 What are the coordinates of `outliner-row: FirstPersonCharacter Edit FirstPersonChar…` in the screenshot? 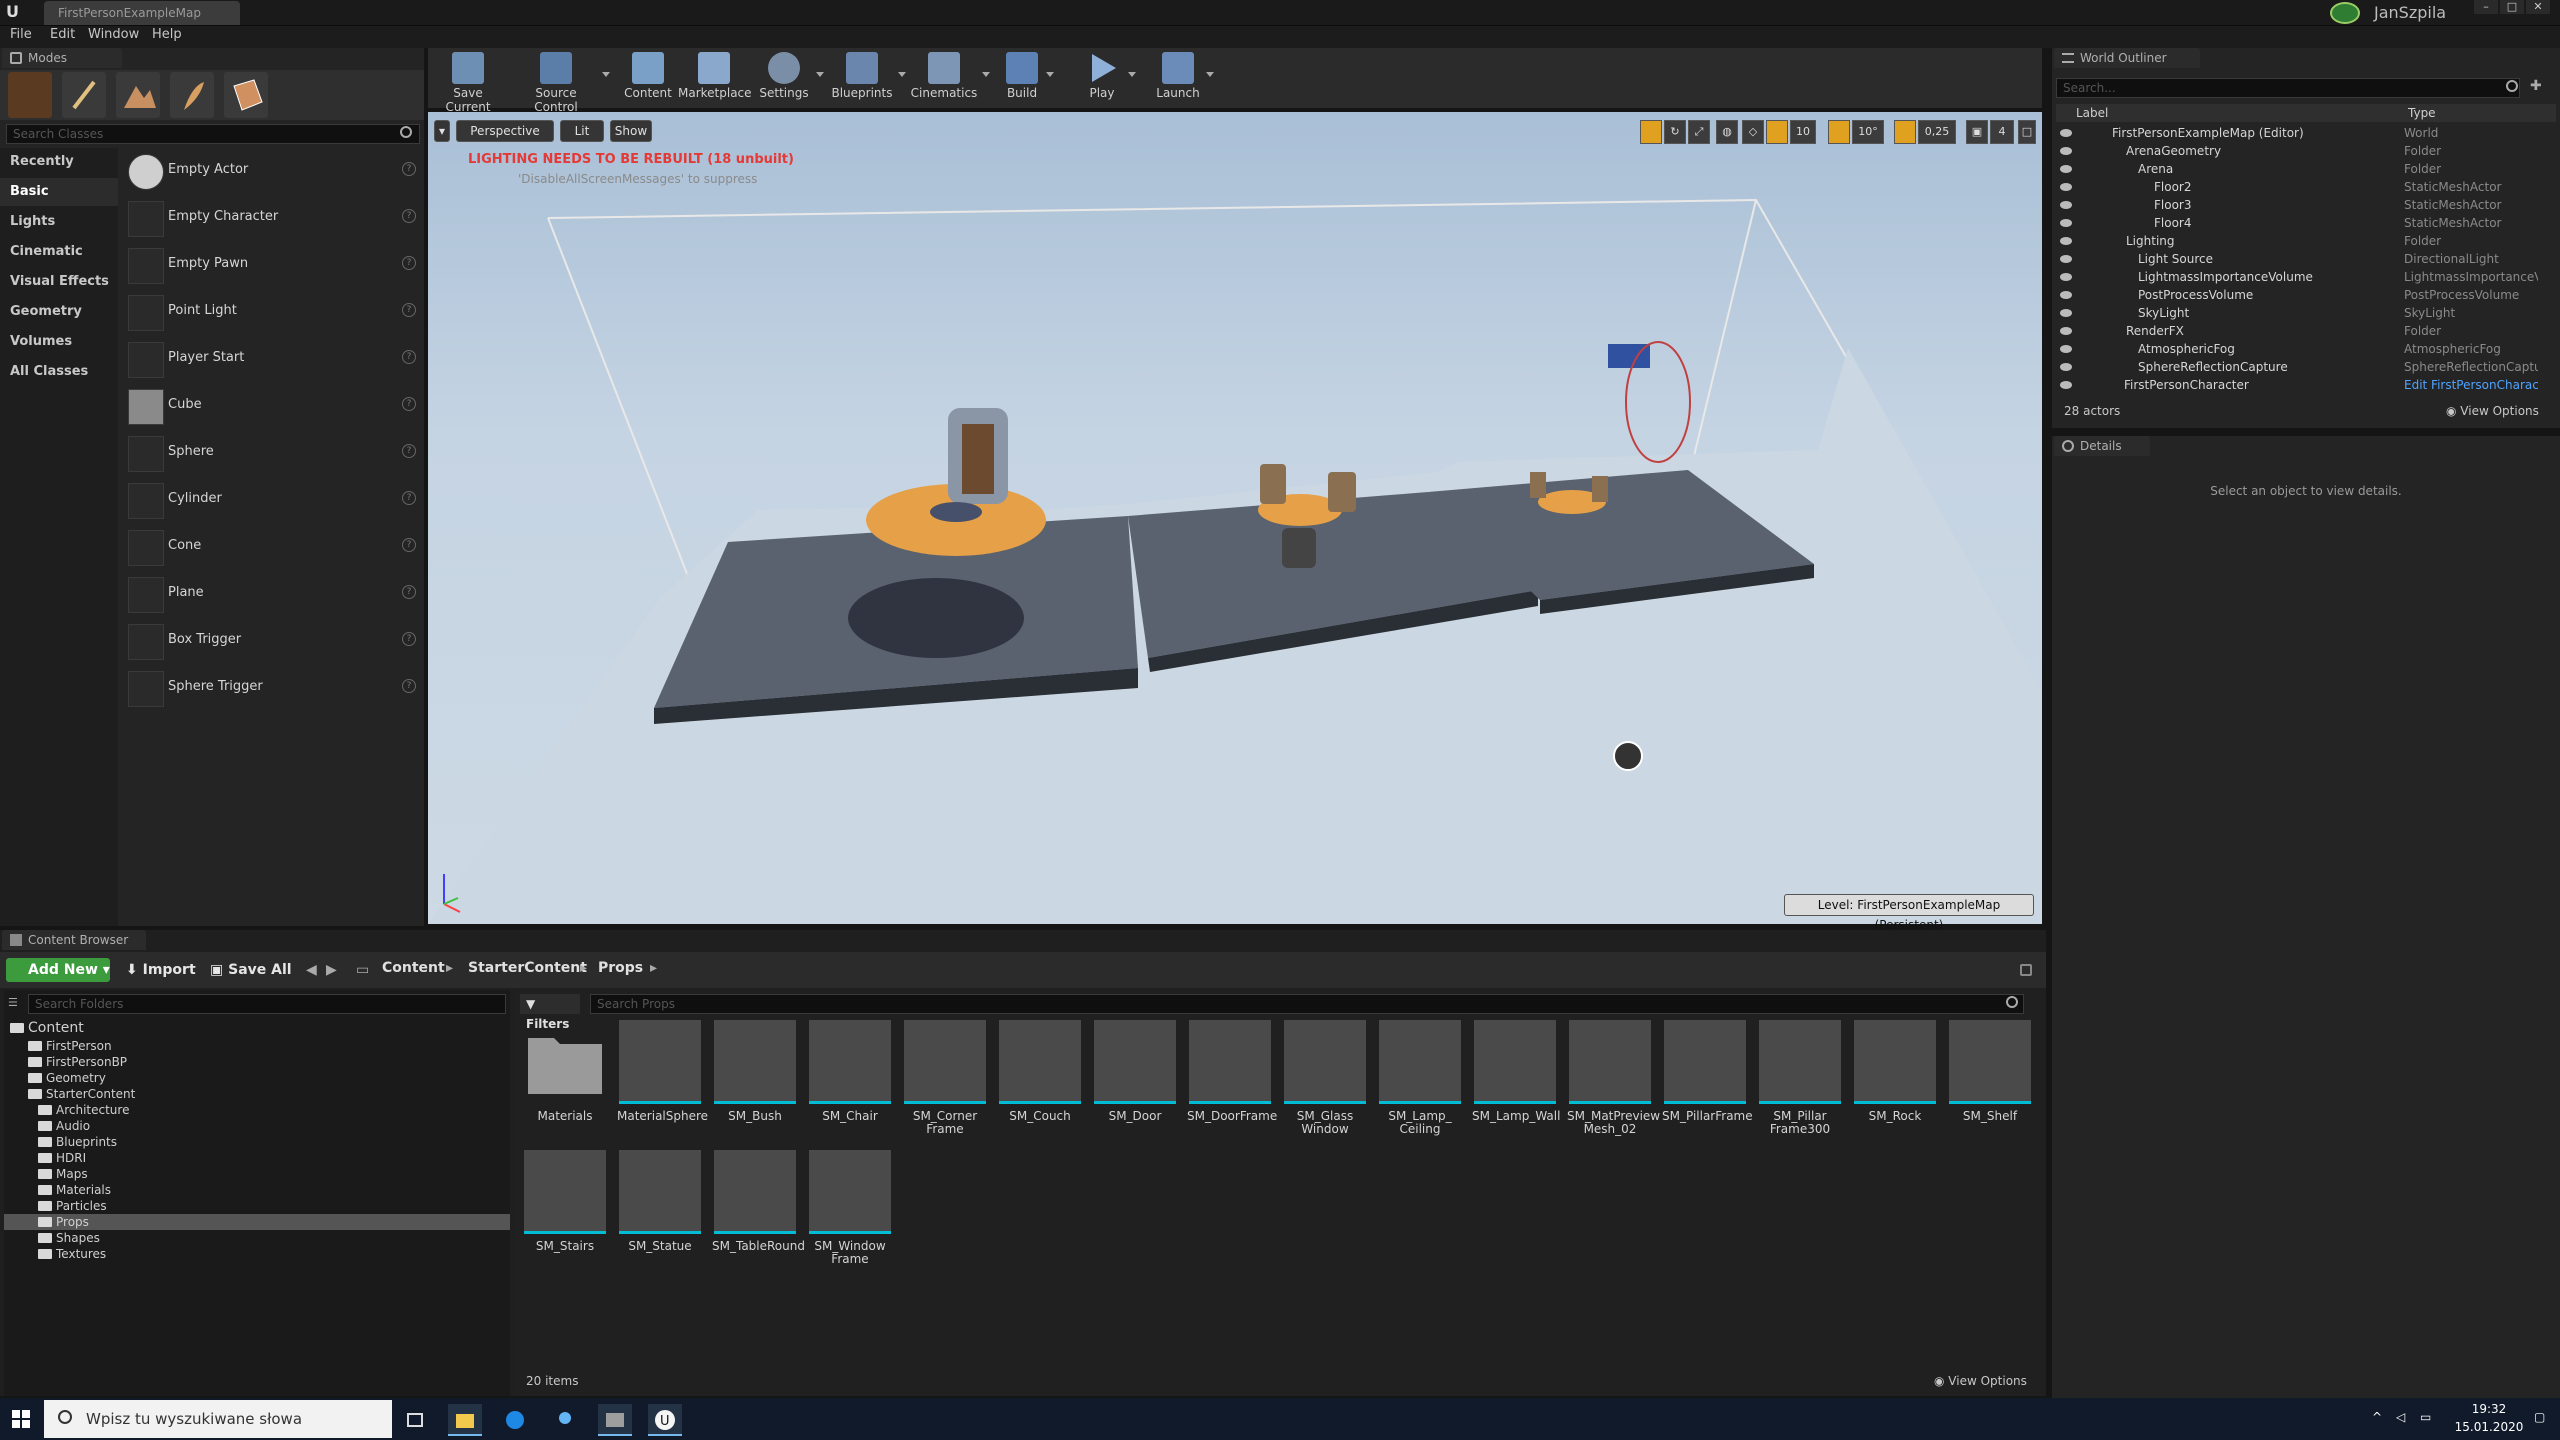 It's located at (2298, 385).